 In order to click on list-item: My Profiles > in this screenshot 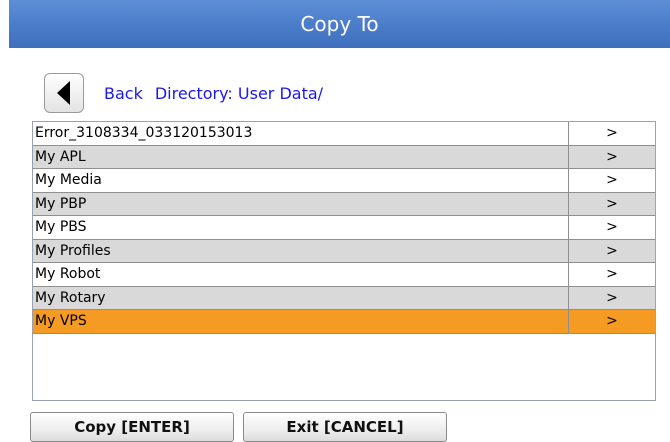, I will do `click(344, 251)`.